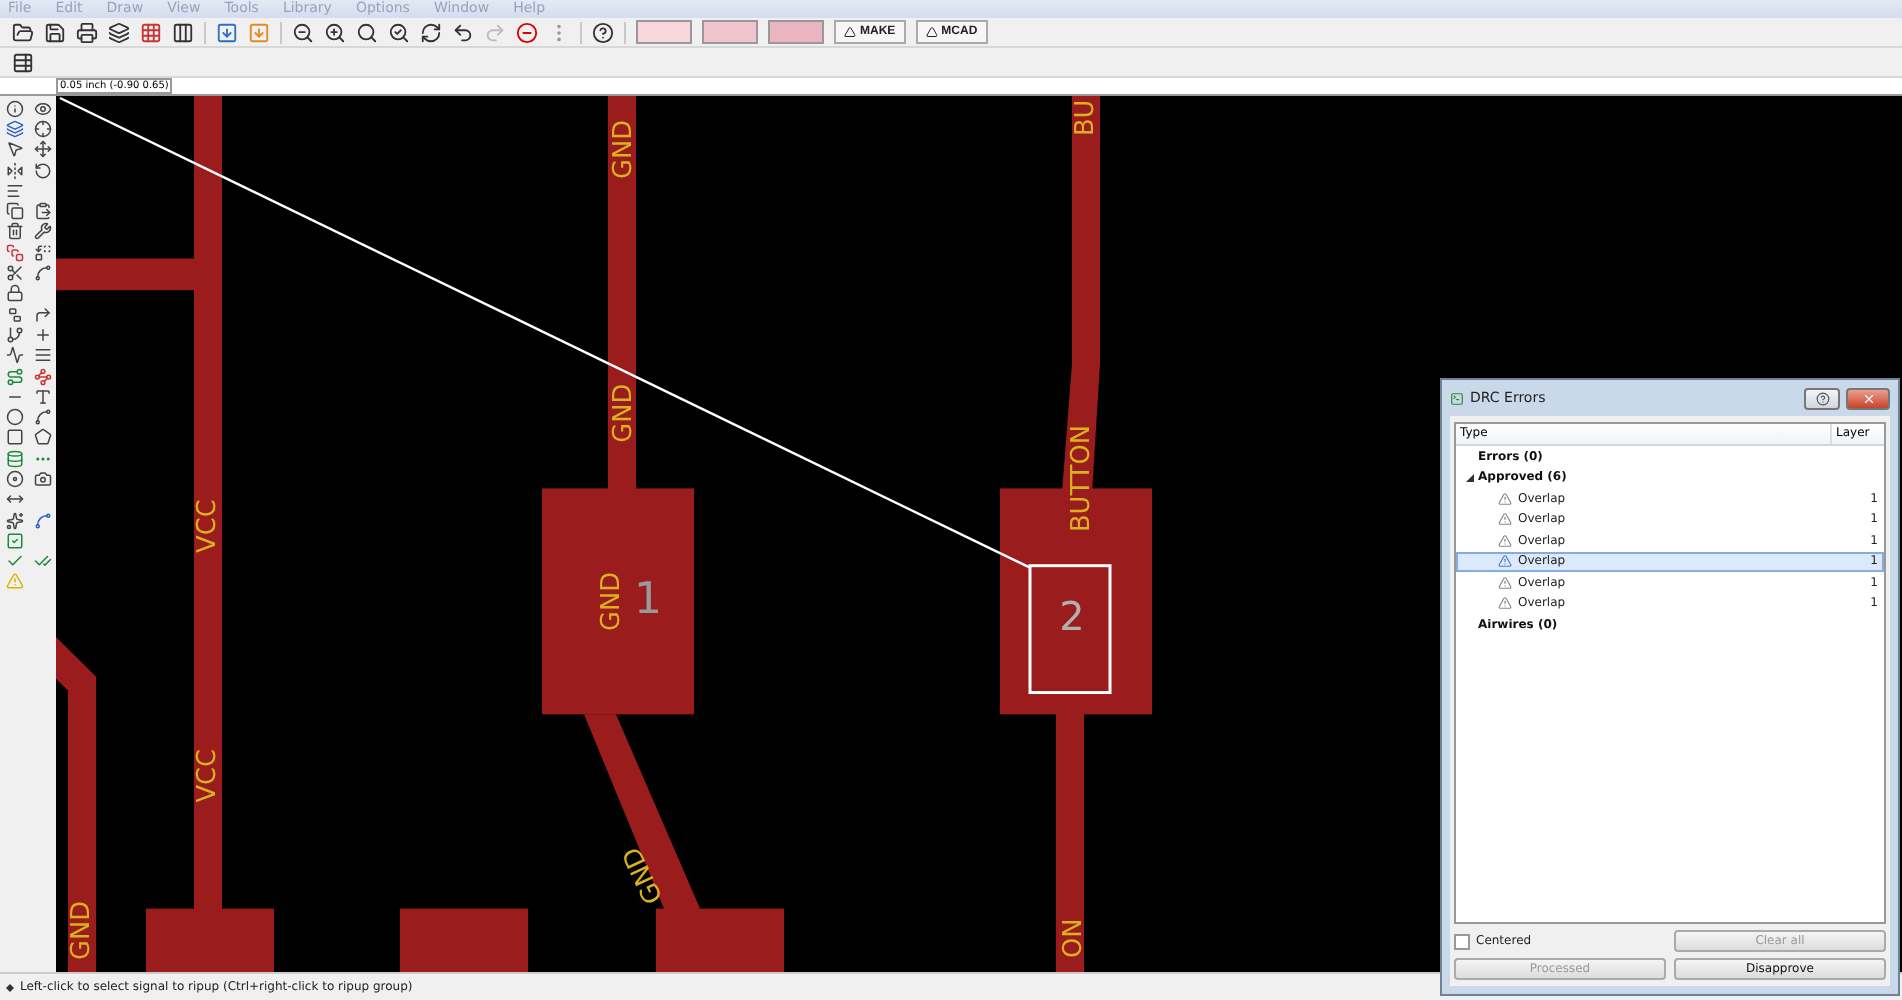  What do you see at coordinates (76, 804) in the screenshot?
I see `trace` at bounding box center [76, 804].